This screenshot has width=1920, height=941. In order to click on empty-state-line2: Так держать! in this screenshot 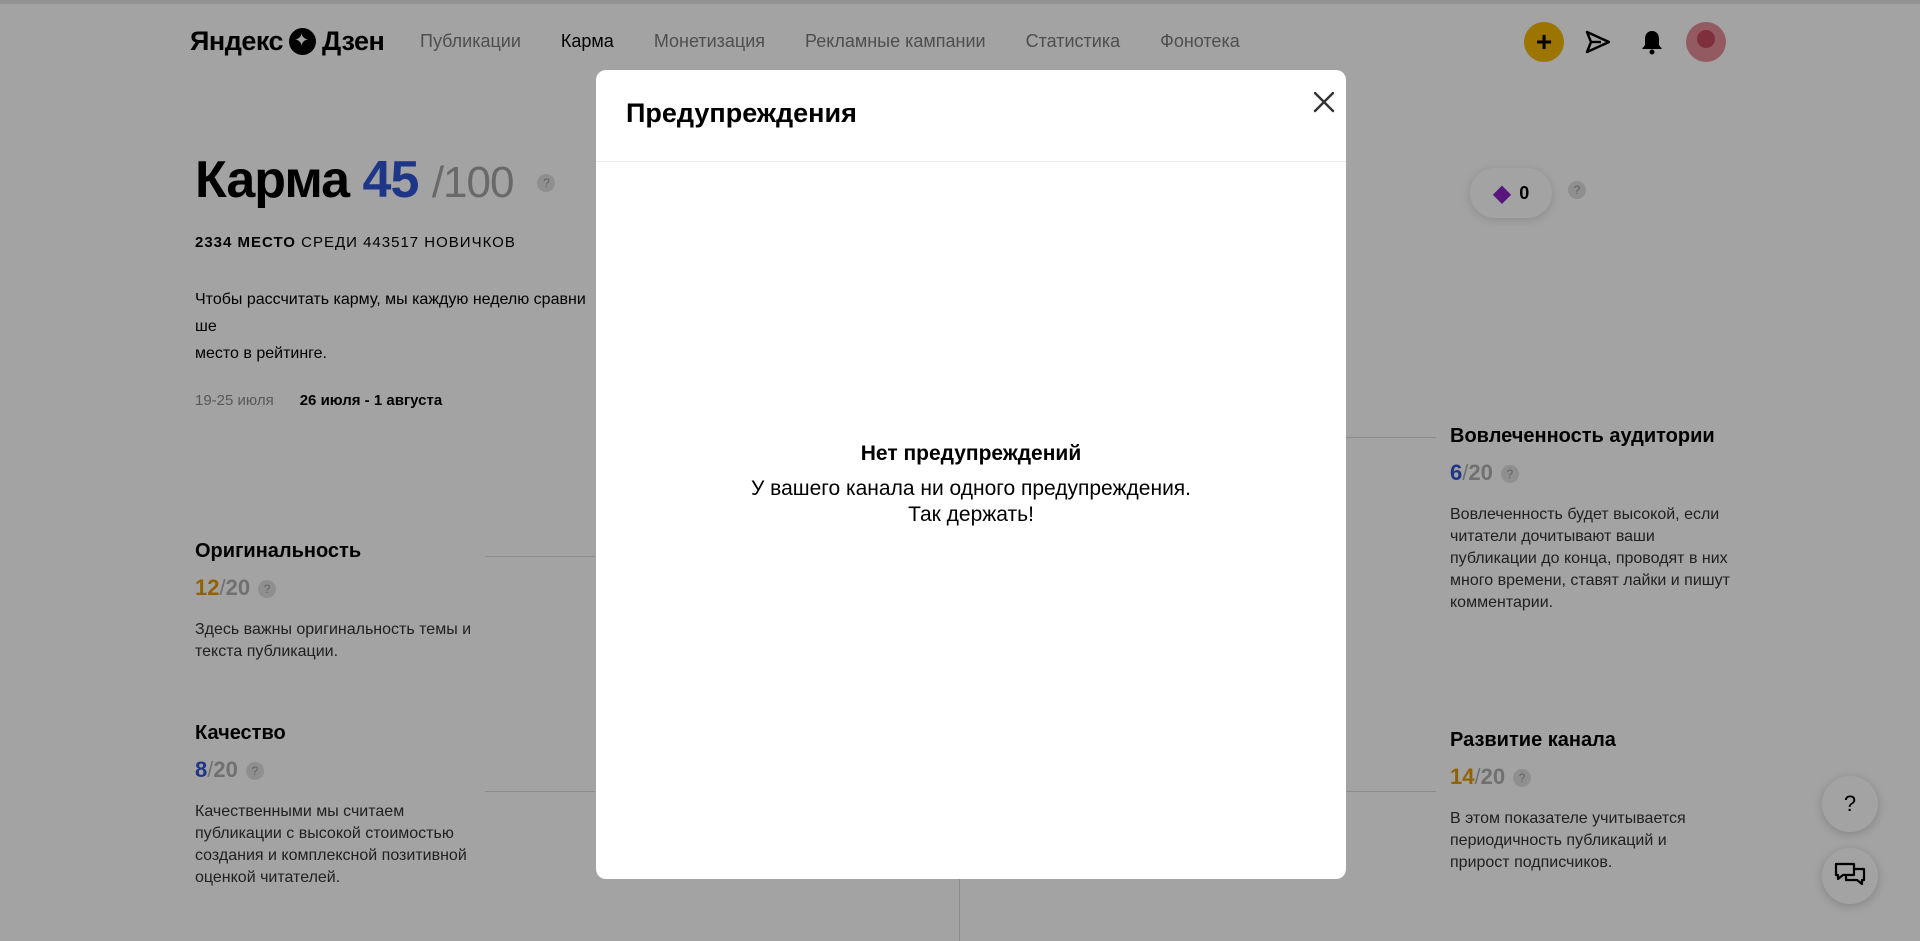, I will do `click(971, 514)`.